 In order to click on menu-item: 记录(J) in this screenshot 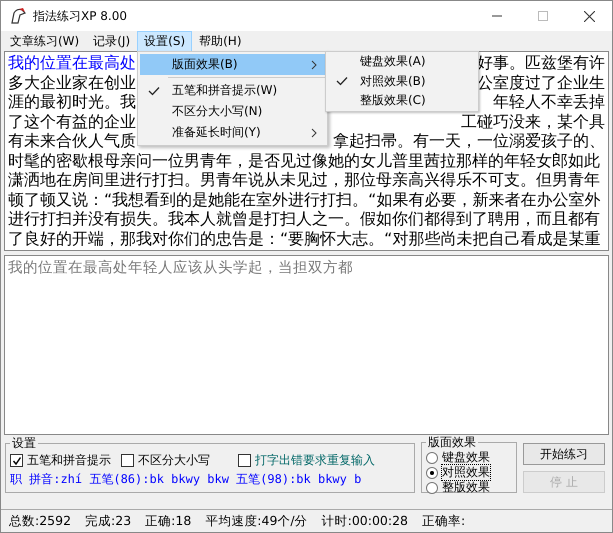, I will do `click(112, 41)`.